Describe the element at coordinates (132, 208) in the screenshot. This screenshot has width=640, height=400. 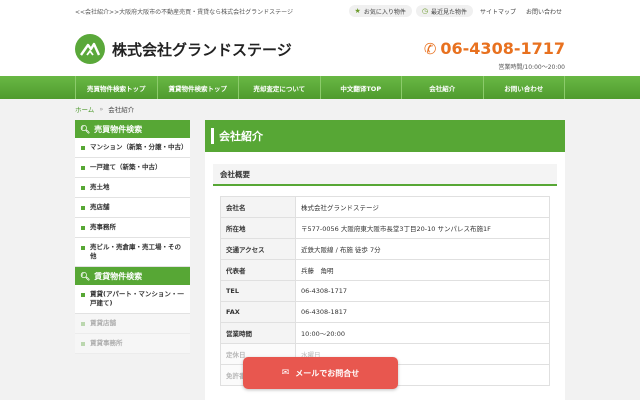
I see `sidebar-item-shop: 売店舗` at that location.